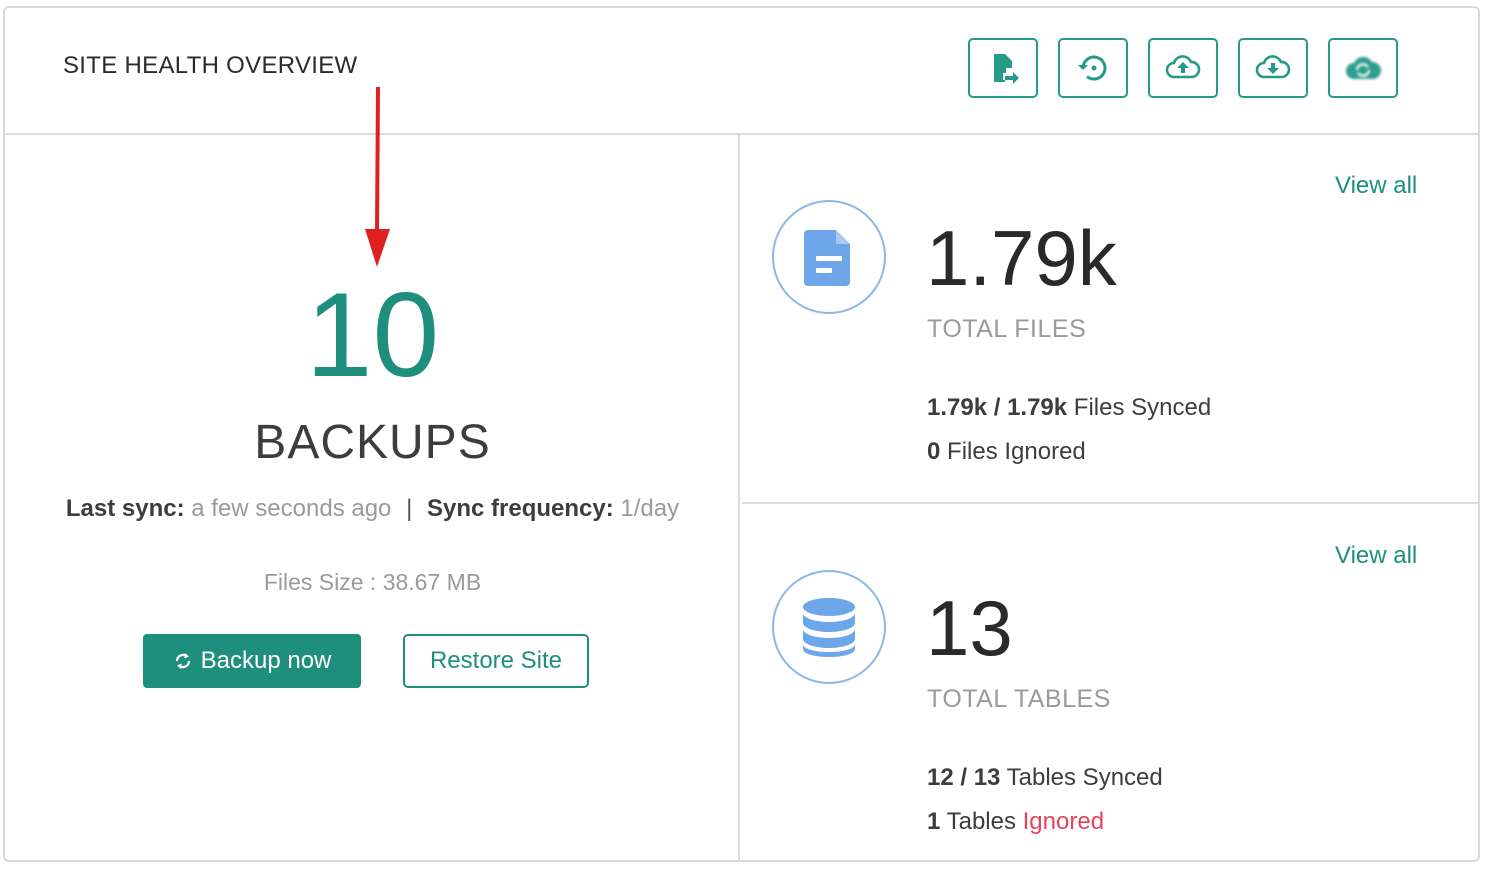 The height and width of the screenshot is (886, 1498). What do you see at coordinates (372, 582) in the screenshot?
I see `files-size: Files Size : 38.67 MB` at bounding box center [372, 582].